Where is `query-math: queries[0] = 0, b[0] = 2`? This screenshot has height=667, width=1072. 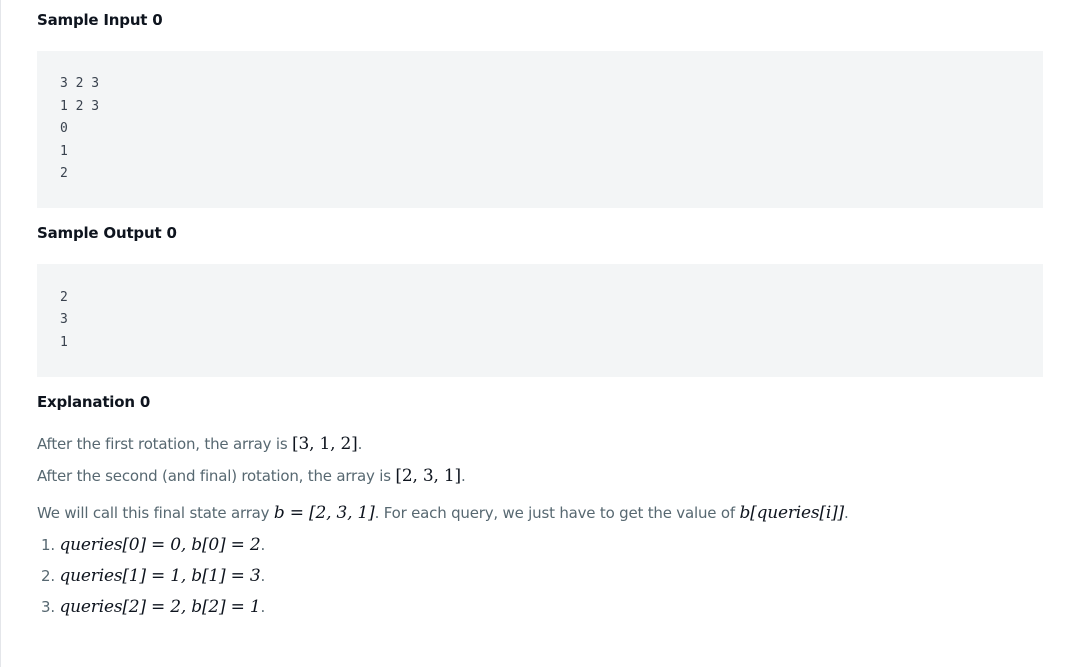 query-math: queries[0] = 0, b[0] = 2 is located at coordinates (160, 545).